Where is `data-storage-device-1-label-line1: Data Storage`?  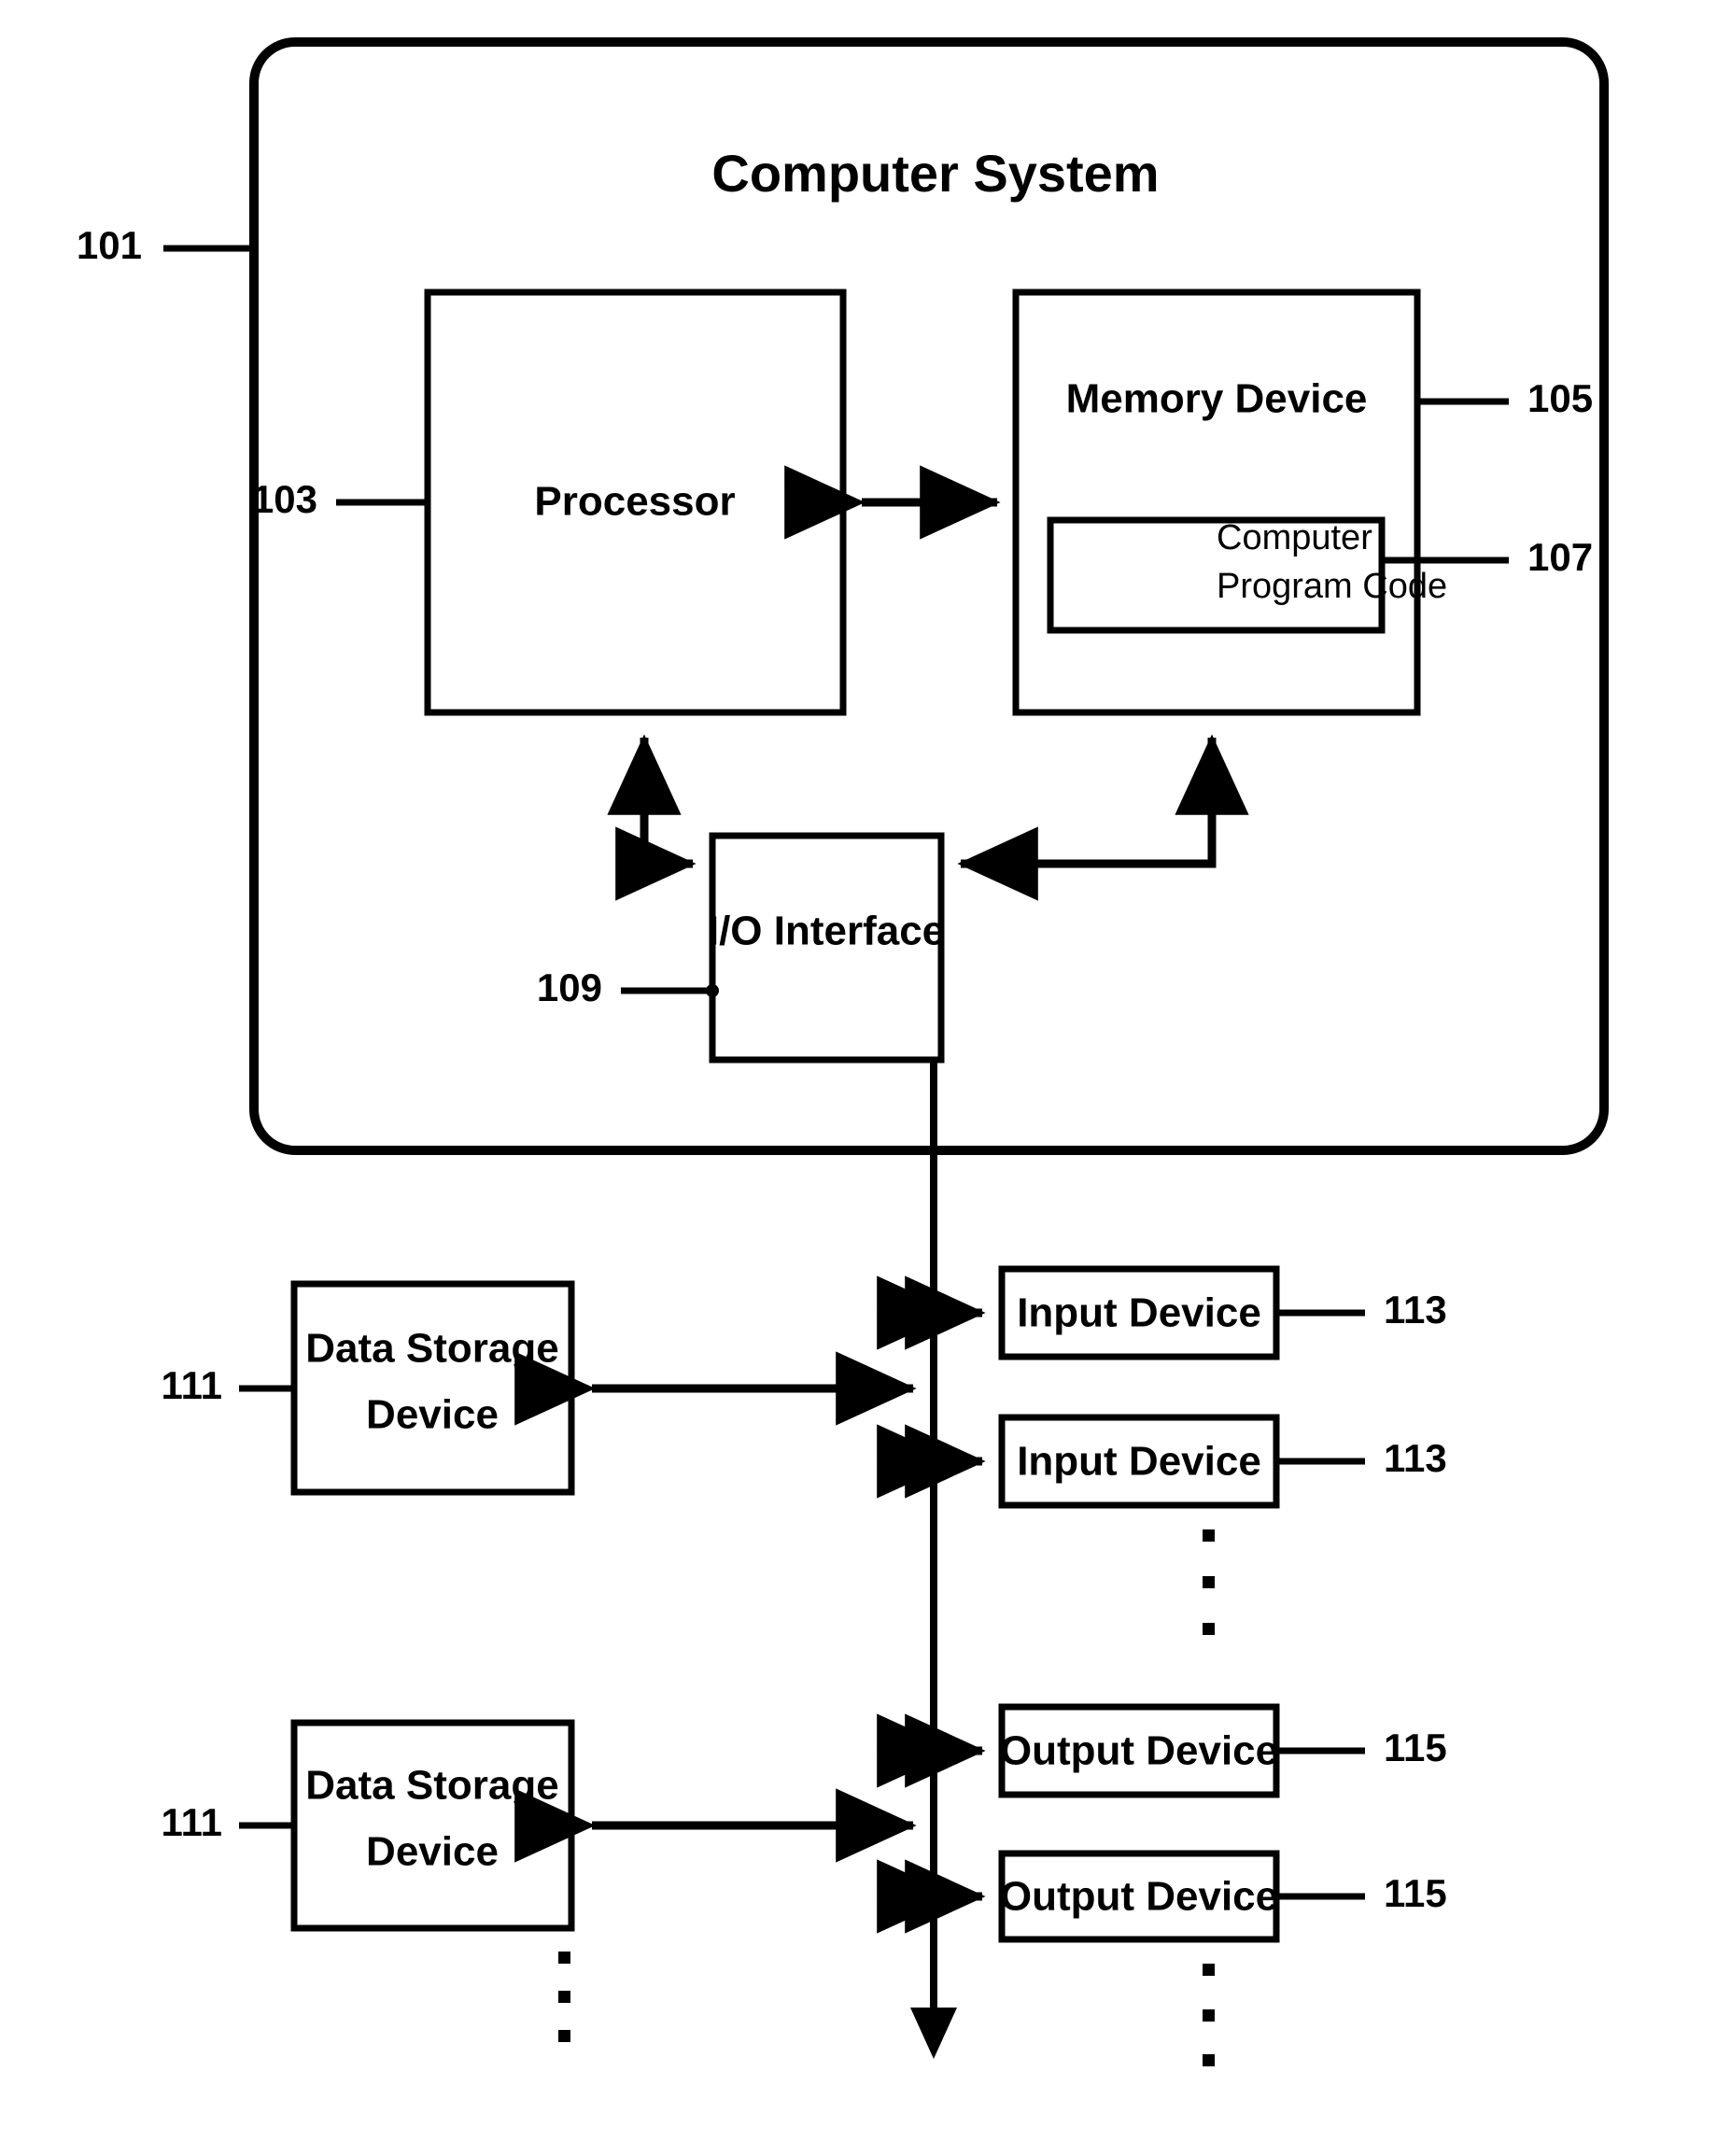
data-storage-device-1-label-line1: Data Storage is located at coordinates (431, 1349).